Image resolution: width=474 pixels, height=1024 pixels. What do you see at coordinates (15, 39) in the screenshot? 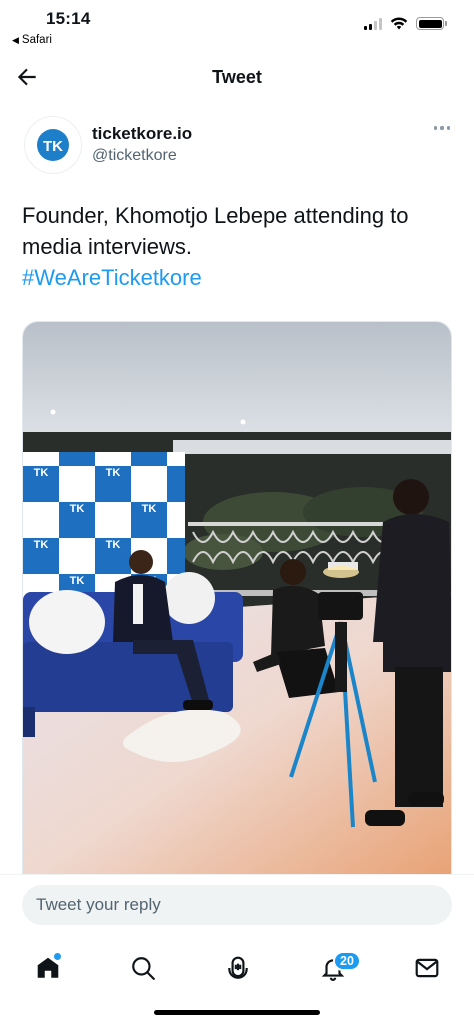
I see `back-triangle-icon: ◀` at bounding box center [15, 39].